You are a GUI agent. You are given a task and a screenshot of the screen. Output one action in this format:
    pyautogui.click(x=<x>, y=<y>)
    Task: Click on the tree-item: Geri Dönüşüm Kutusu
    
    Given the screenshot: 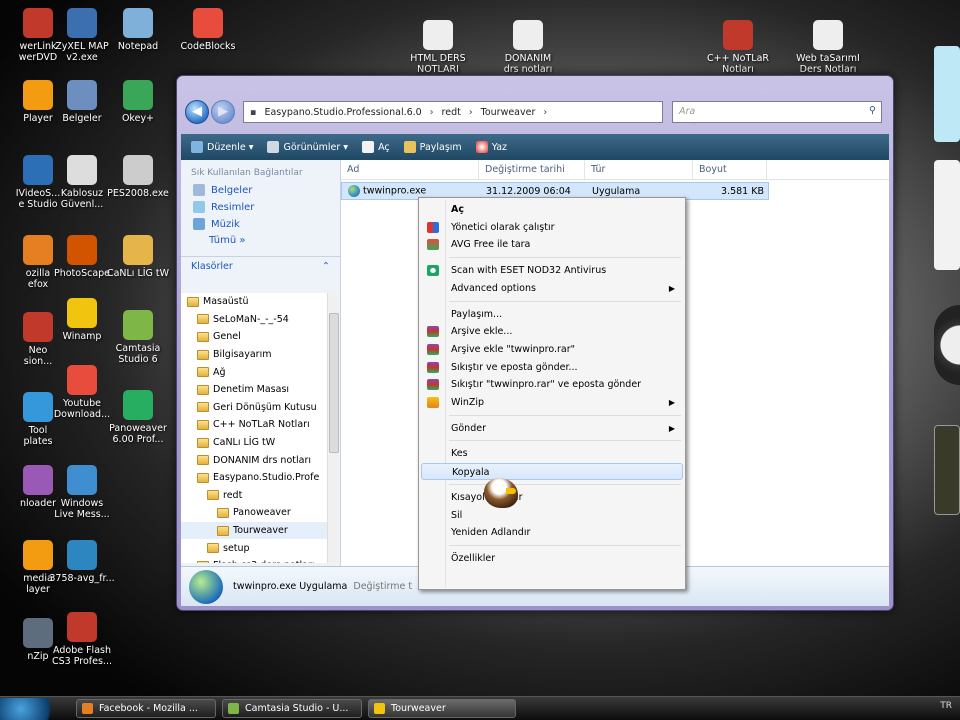 What is the action you would take?
    pyautogui.click(x=254, y=408)
    